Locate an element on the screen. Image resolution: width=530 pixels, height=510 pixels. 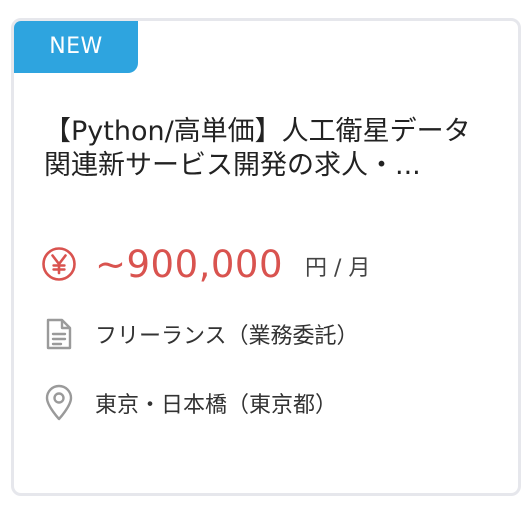
location-row: 東京・日本橋（東京都） is located at coordinates (189, 403).